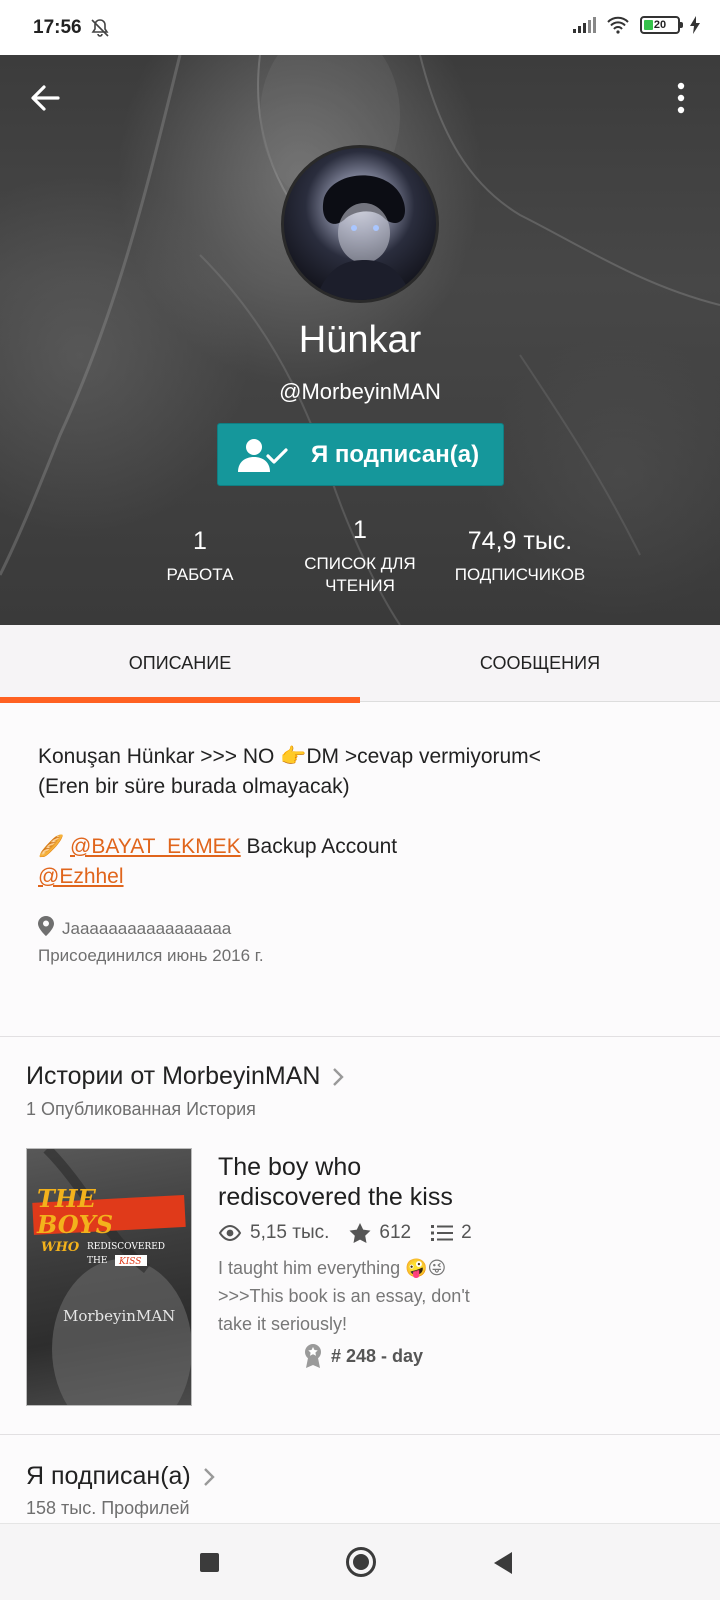  What do you see at coordinates (661, 25) in the screenshot?
I see `battery-icon: 20` at bounding box center [661, 25].